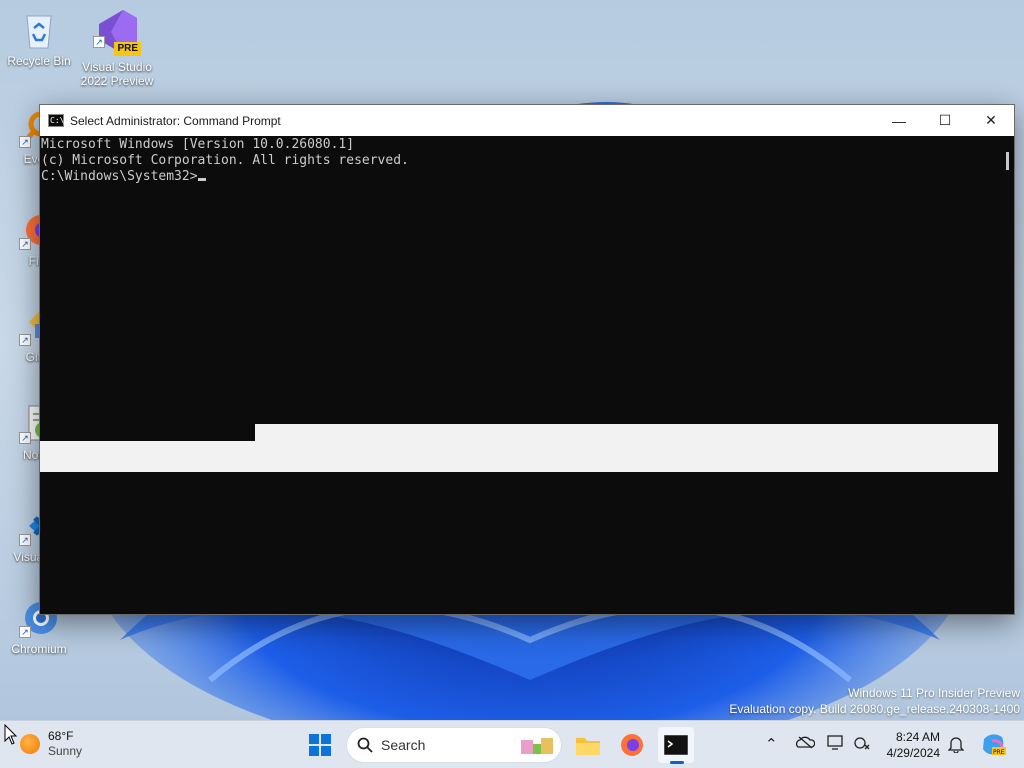 Image resolution: width=1024 pixels, height=768 pixels. Describe the element at coordinates (835, 742) in the screenshot. I see `display-icon` at that location.